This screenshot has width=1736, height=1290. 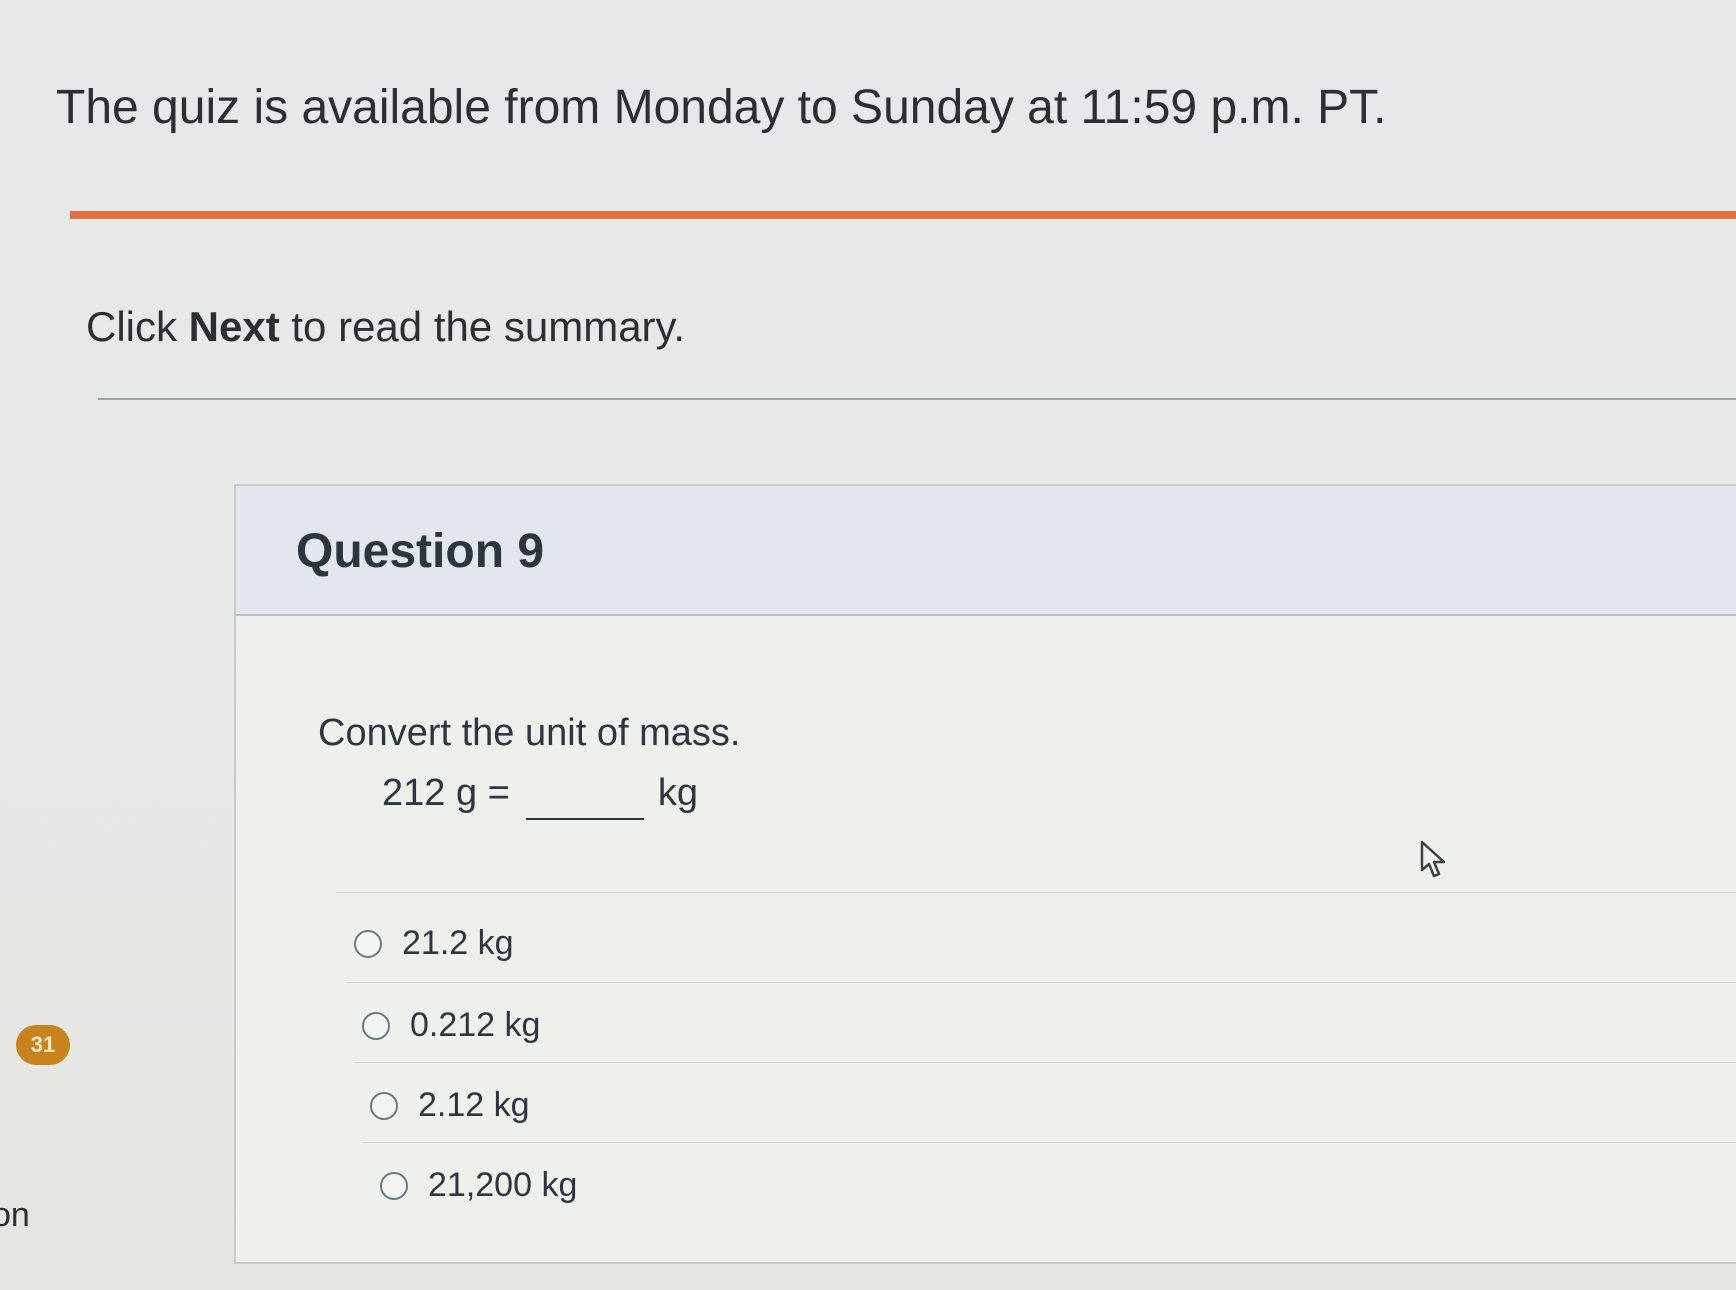 What do you see at coordinates (446, 793) in the screenshot?
I see `equation-left: 212 g =` at bounding box center [446, 793].